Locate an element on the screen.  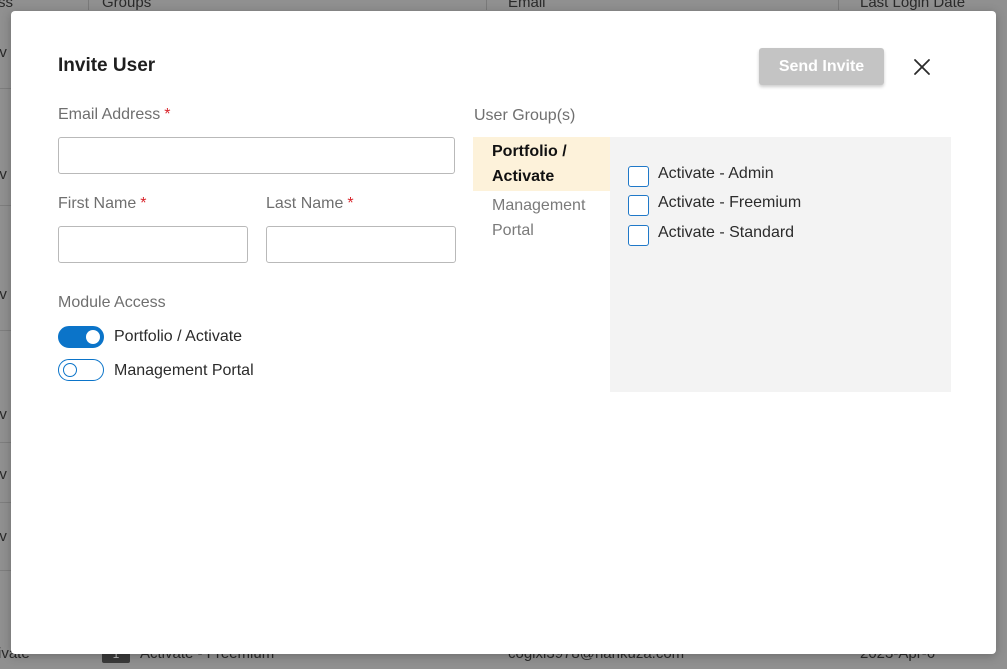
first-name-label-text: First Name is located at coordinates (97, 203).